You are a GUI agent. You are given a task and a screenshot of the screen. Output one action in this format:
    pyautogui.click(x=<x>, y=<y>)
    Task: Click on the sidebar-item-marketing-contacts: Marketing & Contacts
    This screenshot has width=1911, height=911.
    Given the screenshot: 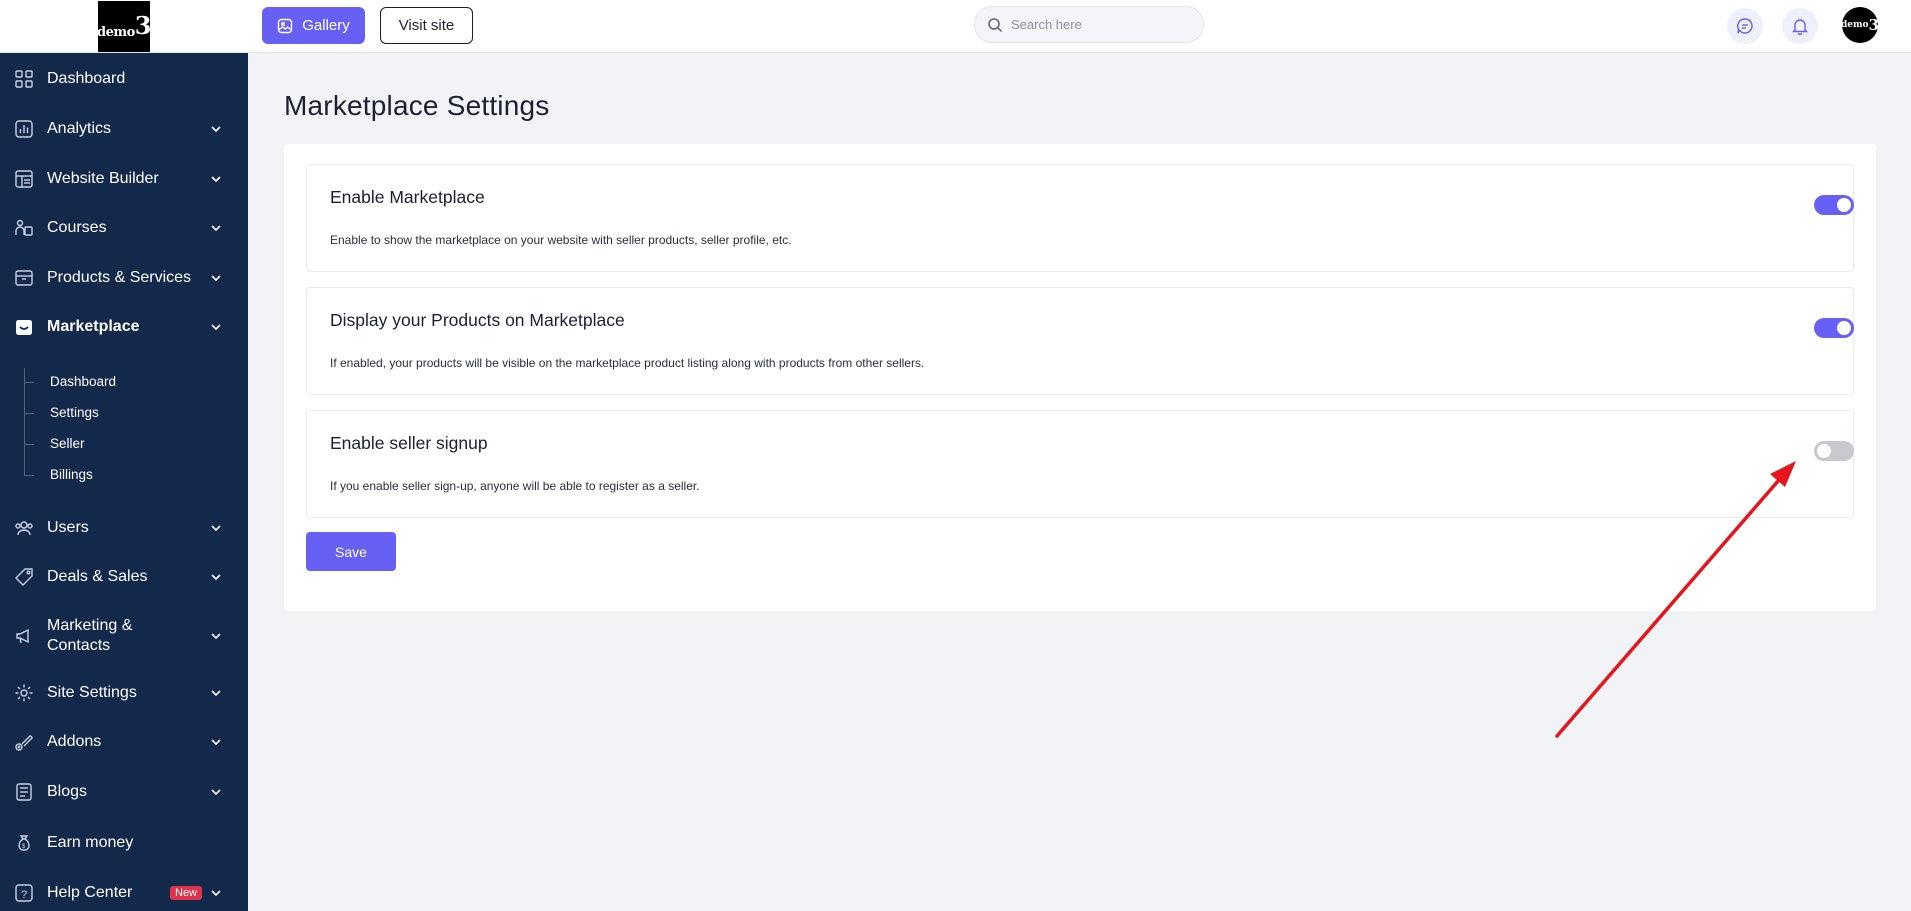 What is the action you would take?
    pyautogui.click(x=124, y=636)
    